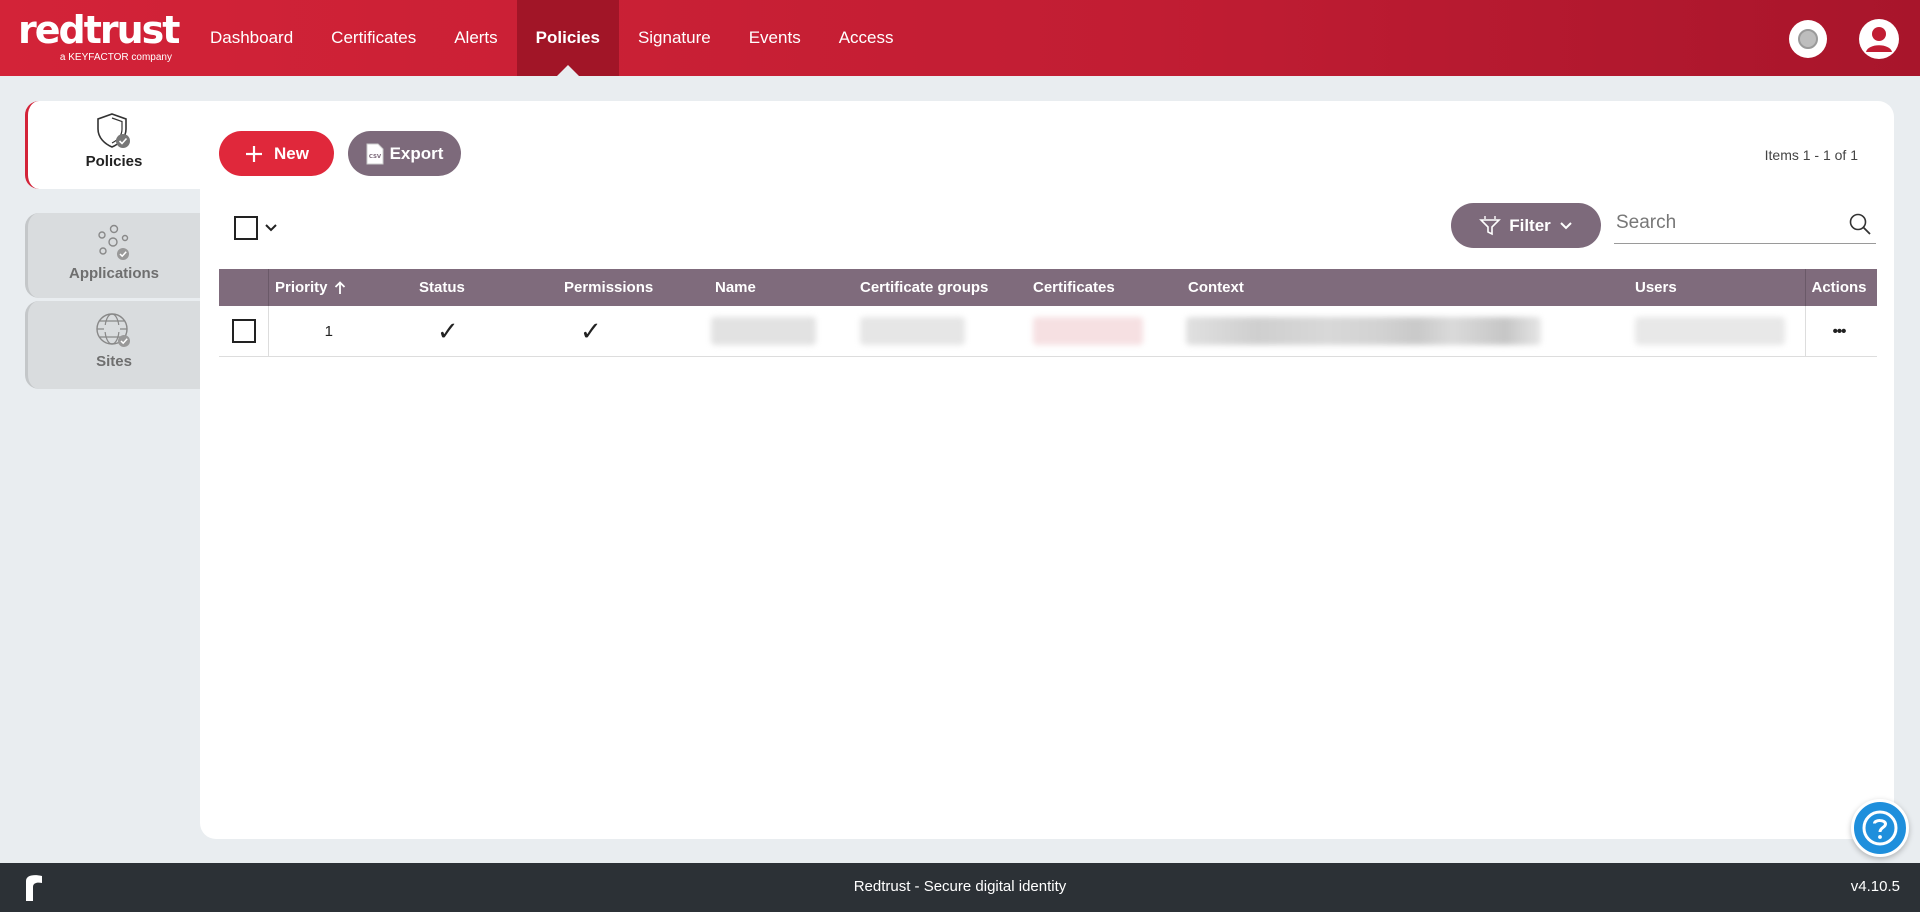  I want to click on sidebar-tab-label: Policies, so click(114, 161).